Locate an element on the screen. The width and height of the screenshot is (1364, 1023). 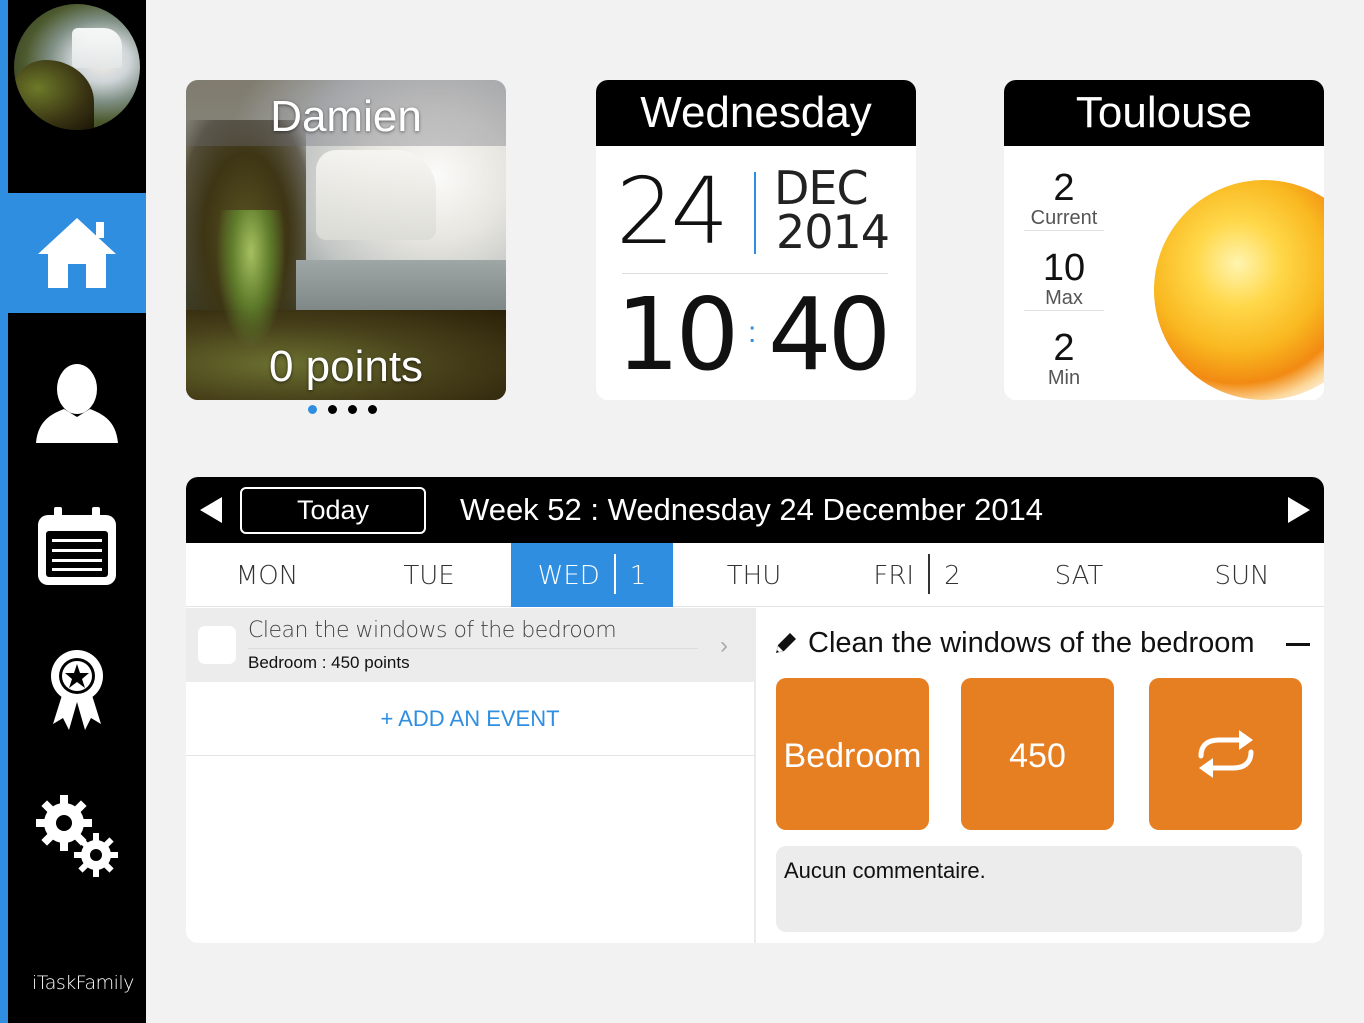
repeat-icon is located at coordinates (1226, 754).